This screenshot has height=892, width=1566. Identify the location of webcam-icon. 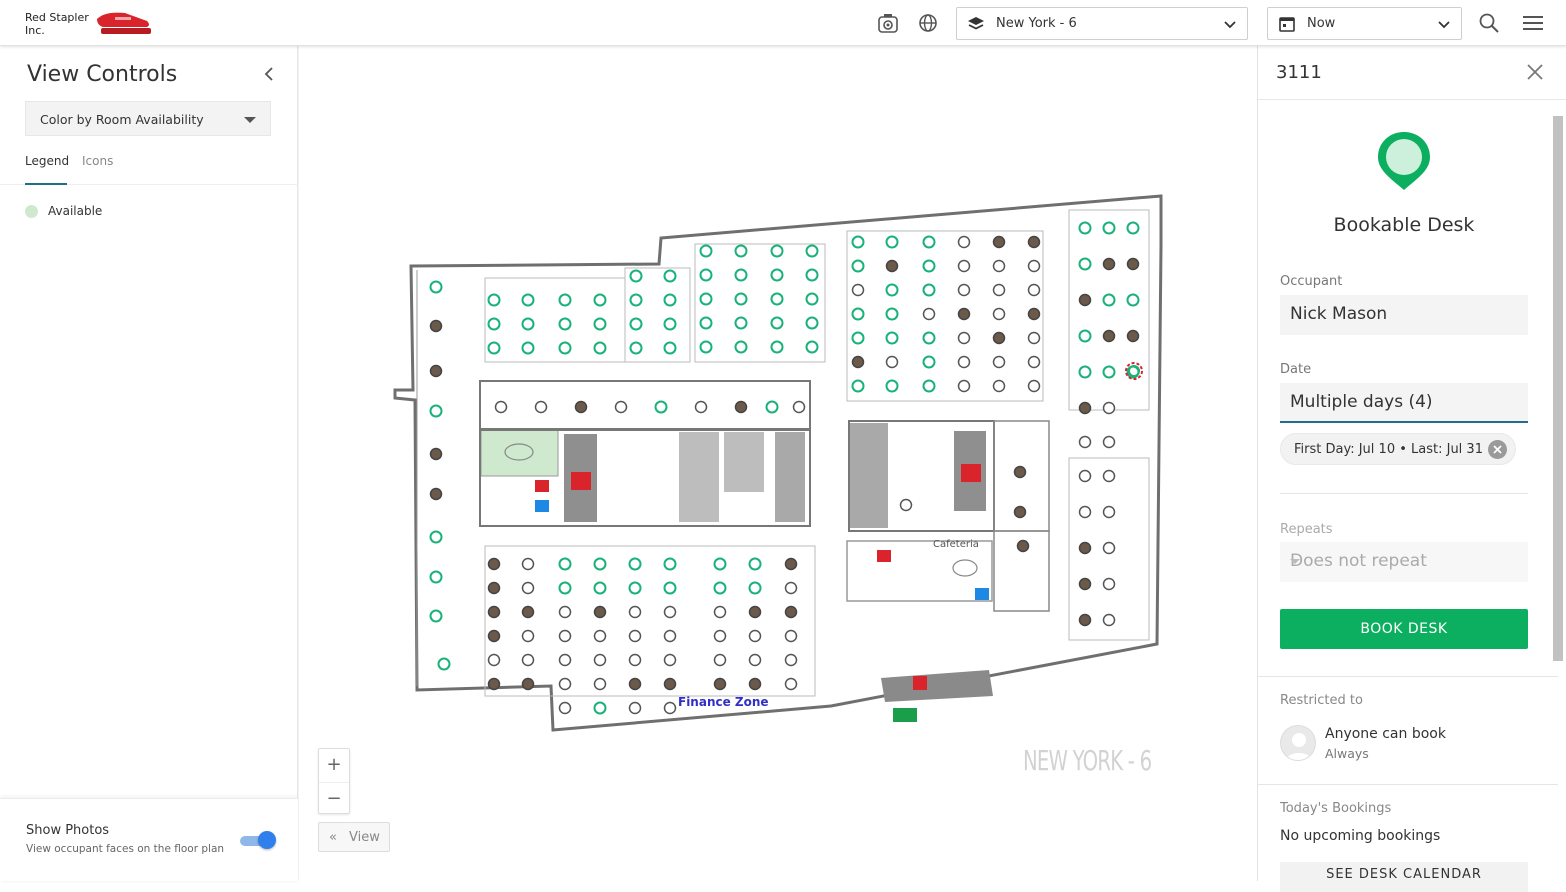
(888, 24).